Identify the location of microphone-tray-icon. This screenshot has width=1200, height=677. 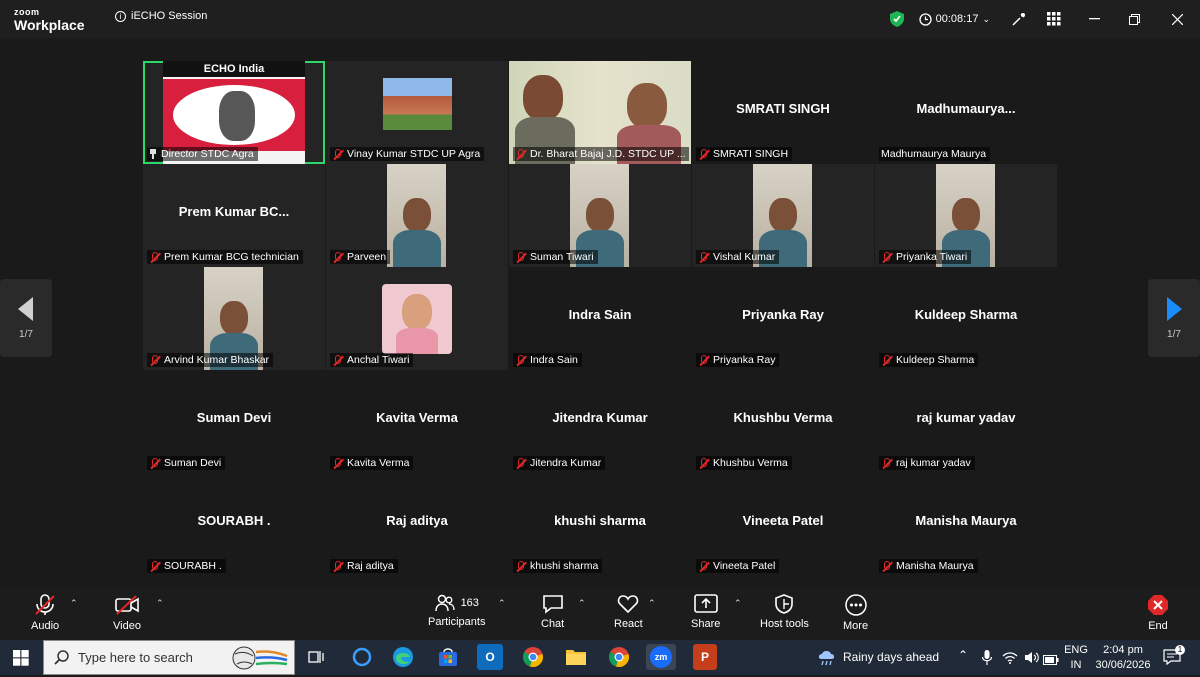
(987, 660).